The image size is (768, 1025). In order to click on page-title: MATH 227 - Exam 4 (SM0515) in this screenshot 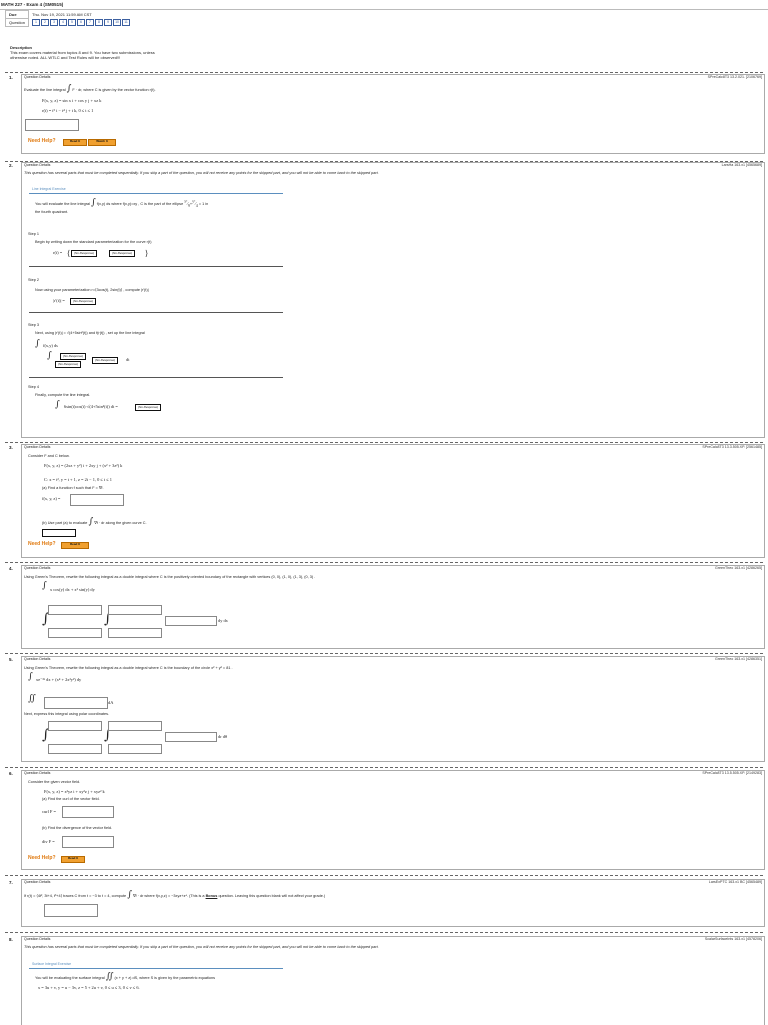, I will do `click(32, 4)`.